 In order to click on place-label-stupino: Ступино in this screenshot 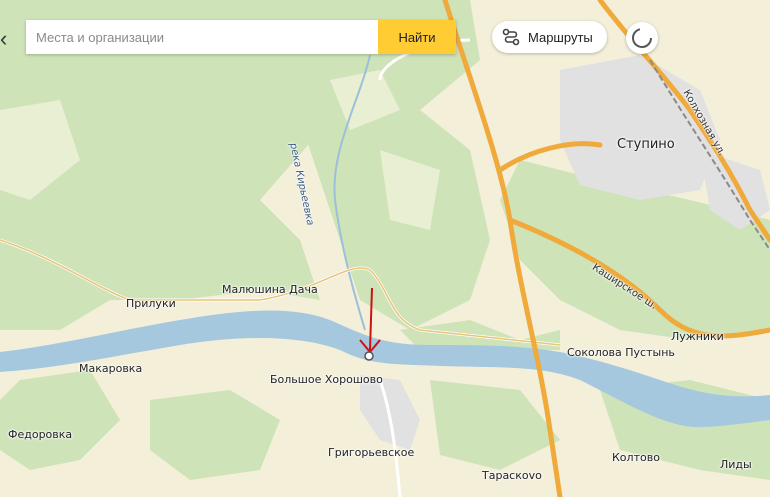, I will do `click(646, 144)`.